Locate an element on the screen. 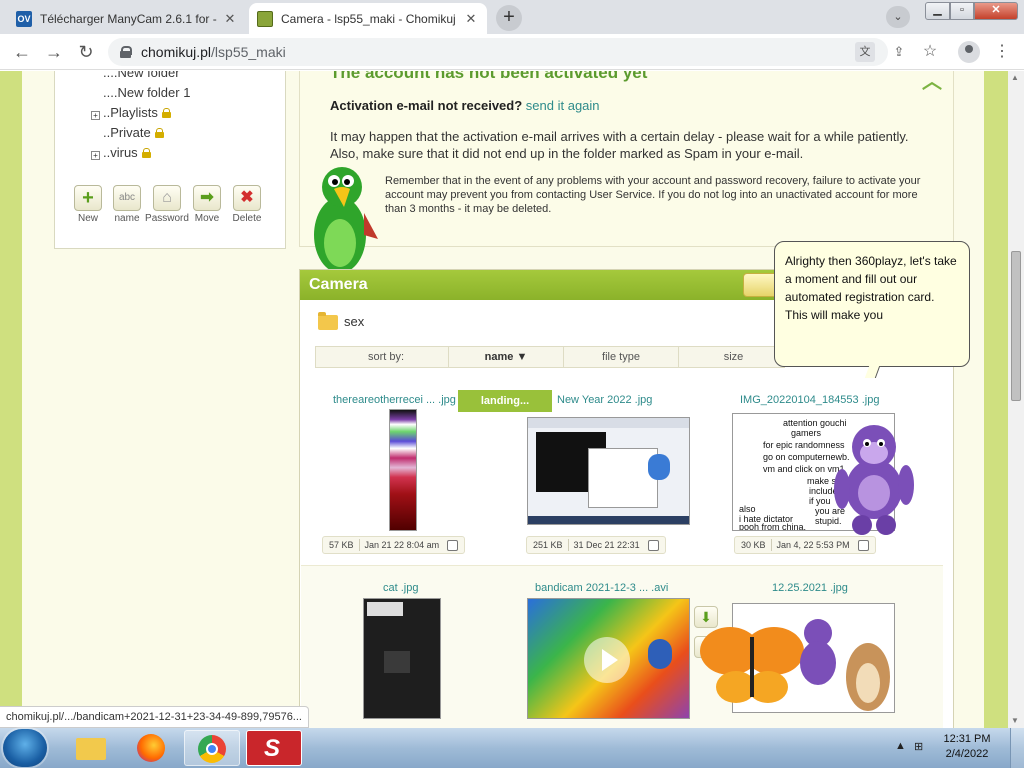  tray-expand-icon: ▲ is located at coordinates (900, 746).